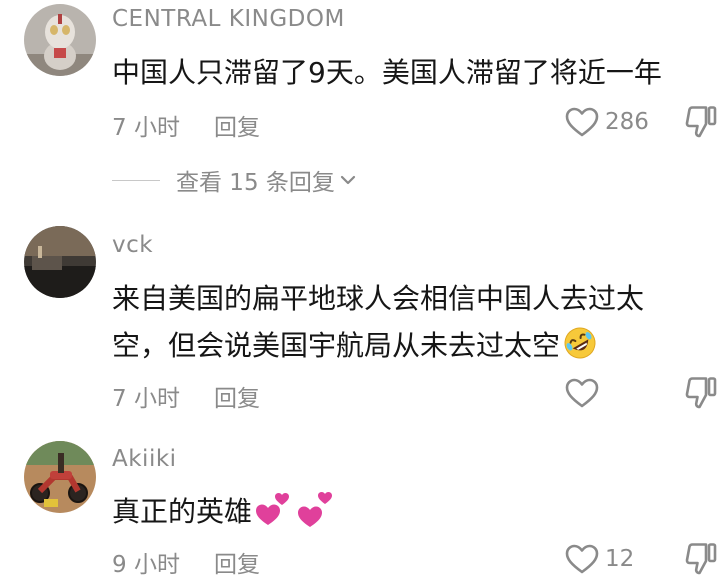  What do you see at coordinates (627, 122) in the screenshot?
I see `like-count: 286` at bounding box center [627, 122].